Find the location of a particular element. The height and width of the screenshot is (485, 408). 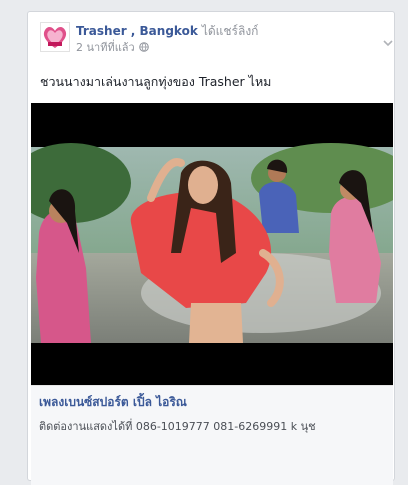

link-title: เพลงเบนซ์สปอร์ต เปิ้ล ไอริณ is located at coordinates (113, 402).